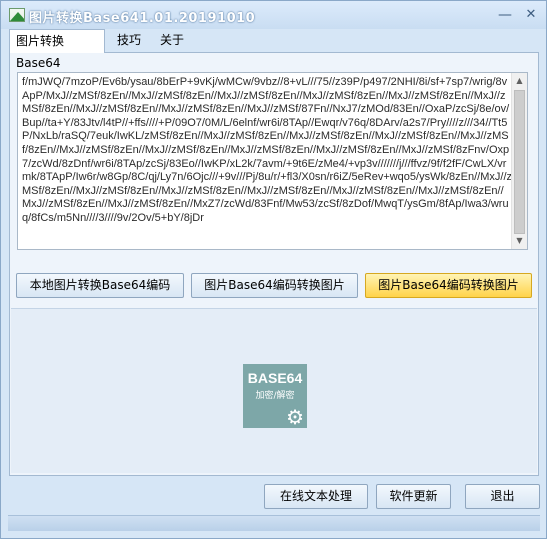 This screenshot has width=547, height=539. Describe the element at coordinates (531, 15) in the screenshot. I see `close-button: ✕` at that location.